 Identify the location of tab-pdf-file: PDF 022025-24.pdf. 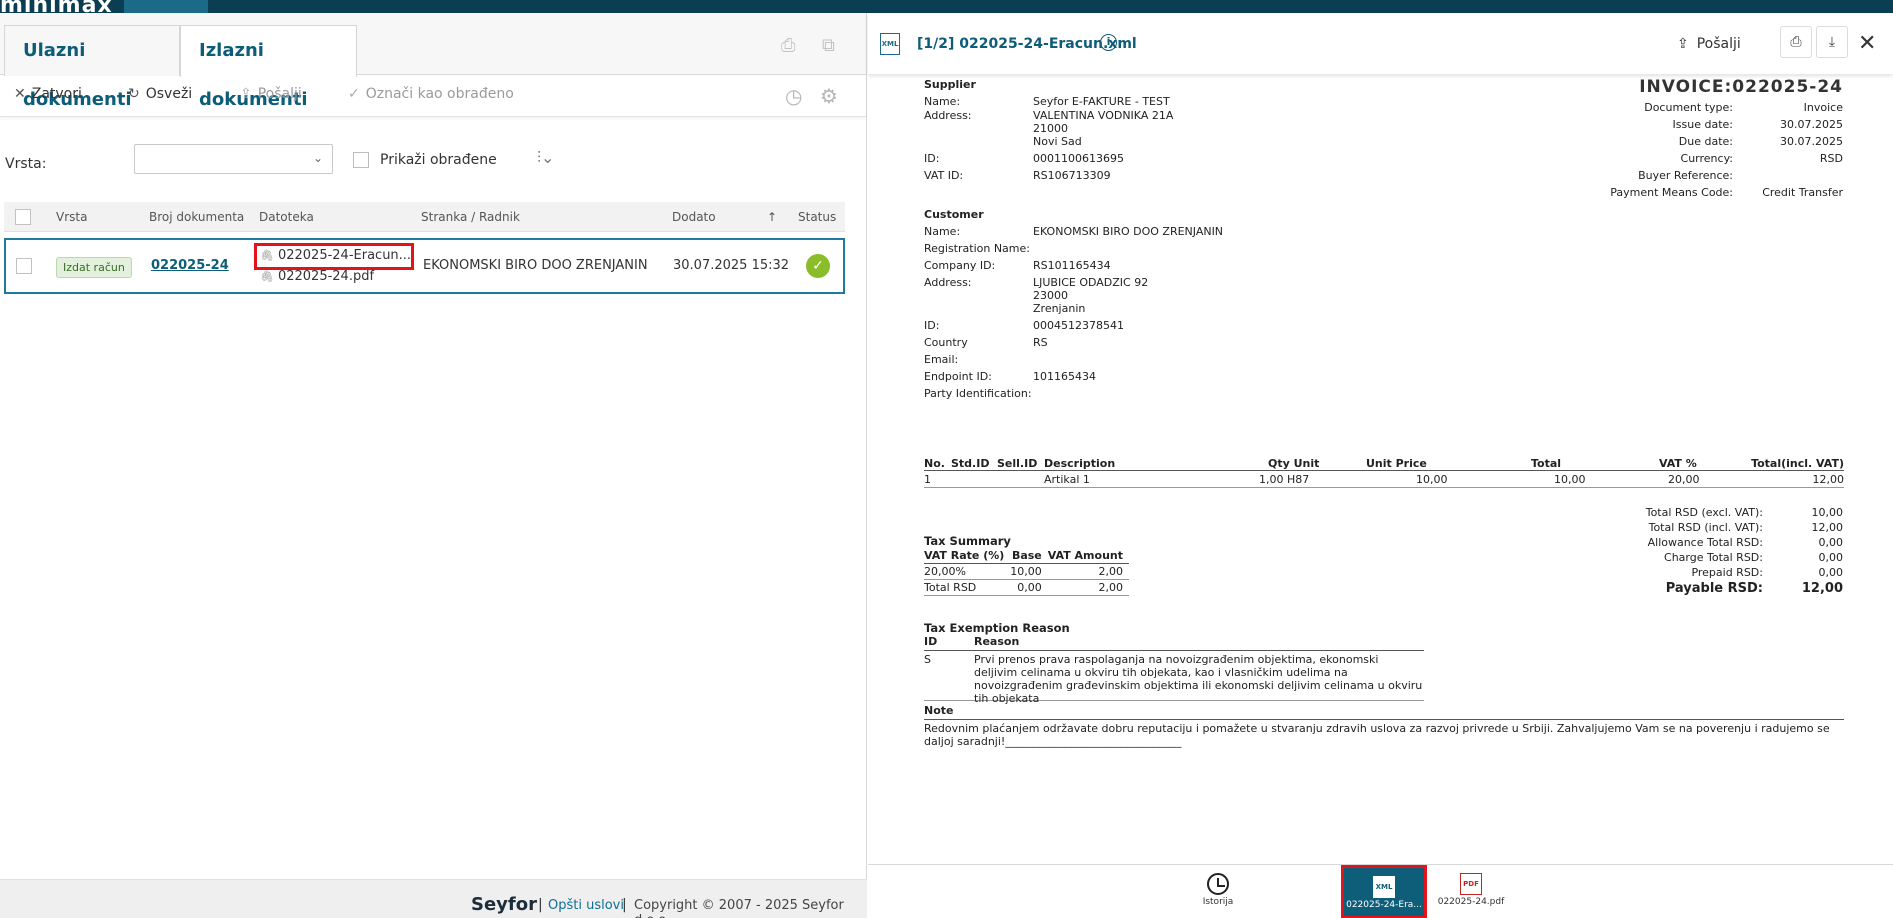
(1471, 891).